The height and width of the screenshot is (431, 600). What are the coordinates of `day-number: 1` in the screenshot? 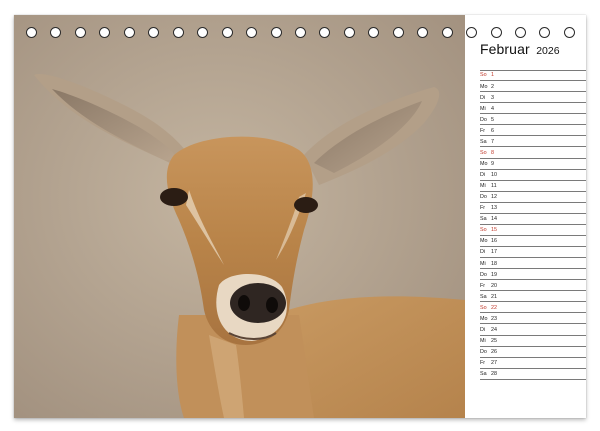 It's located at (492, 75).